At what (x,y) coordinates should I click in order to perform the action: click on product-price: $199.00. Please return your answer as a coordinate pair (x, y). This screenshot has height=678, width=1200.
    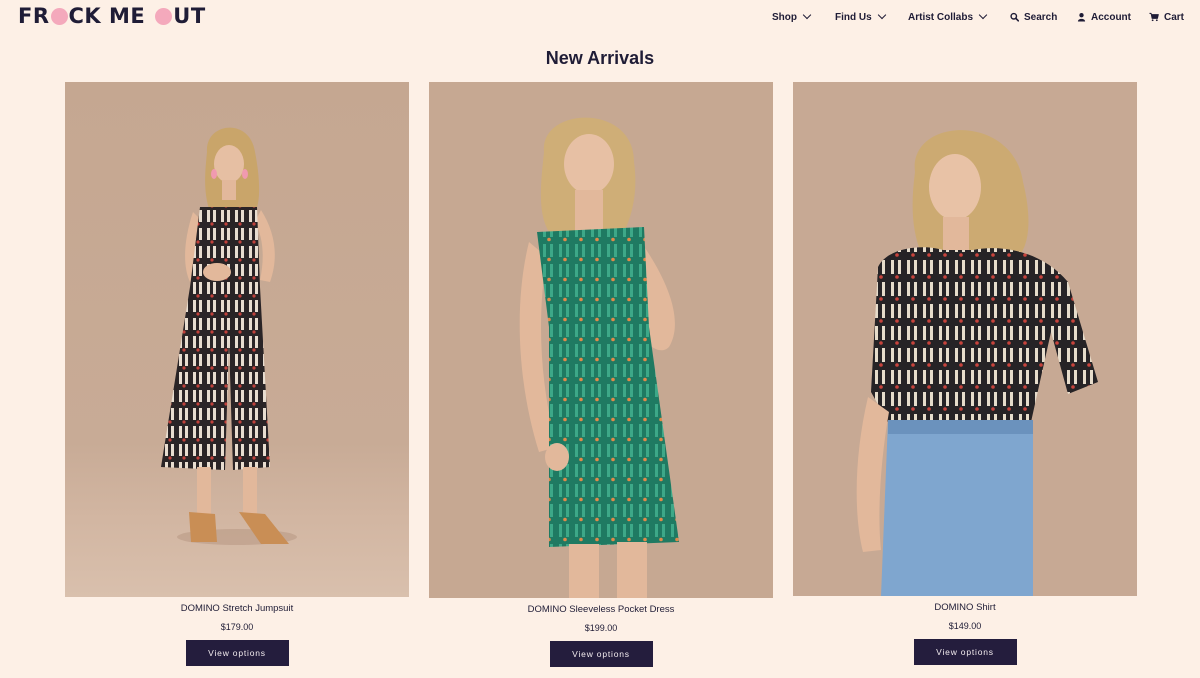
    Looking at the image, I should click on (601, 628).